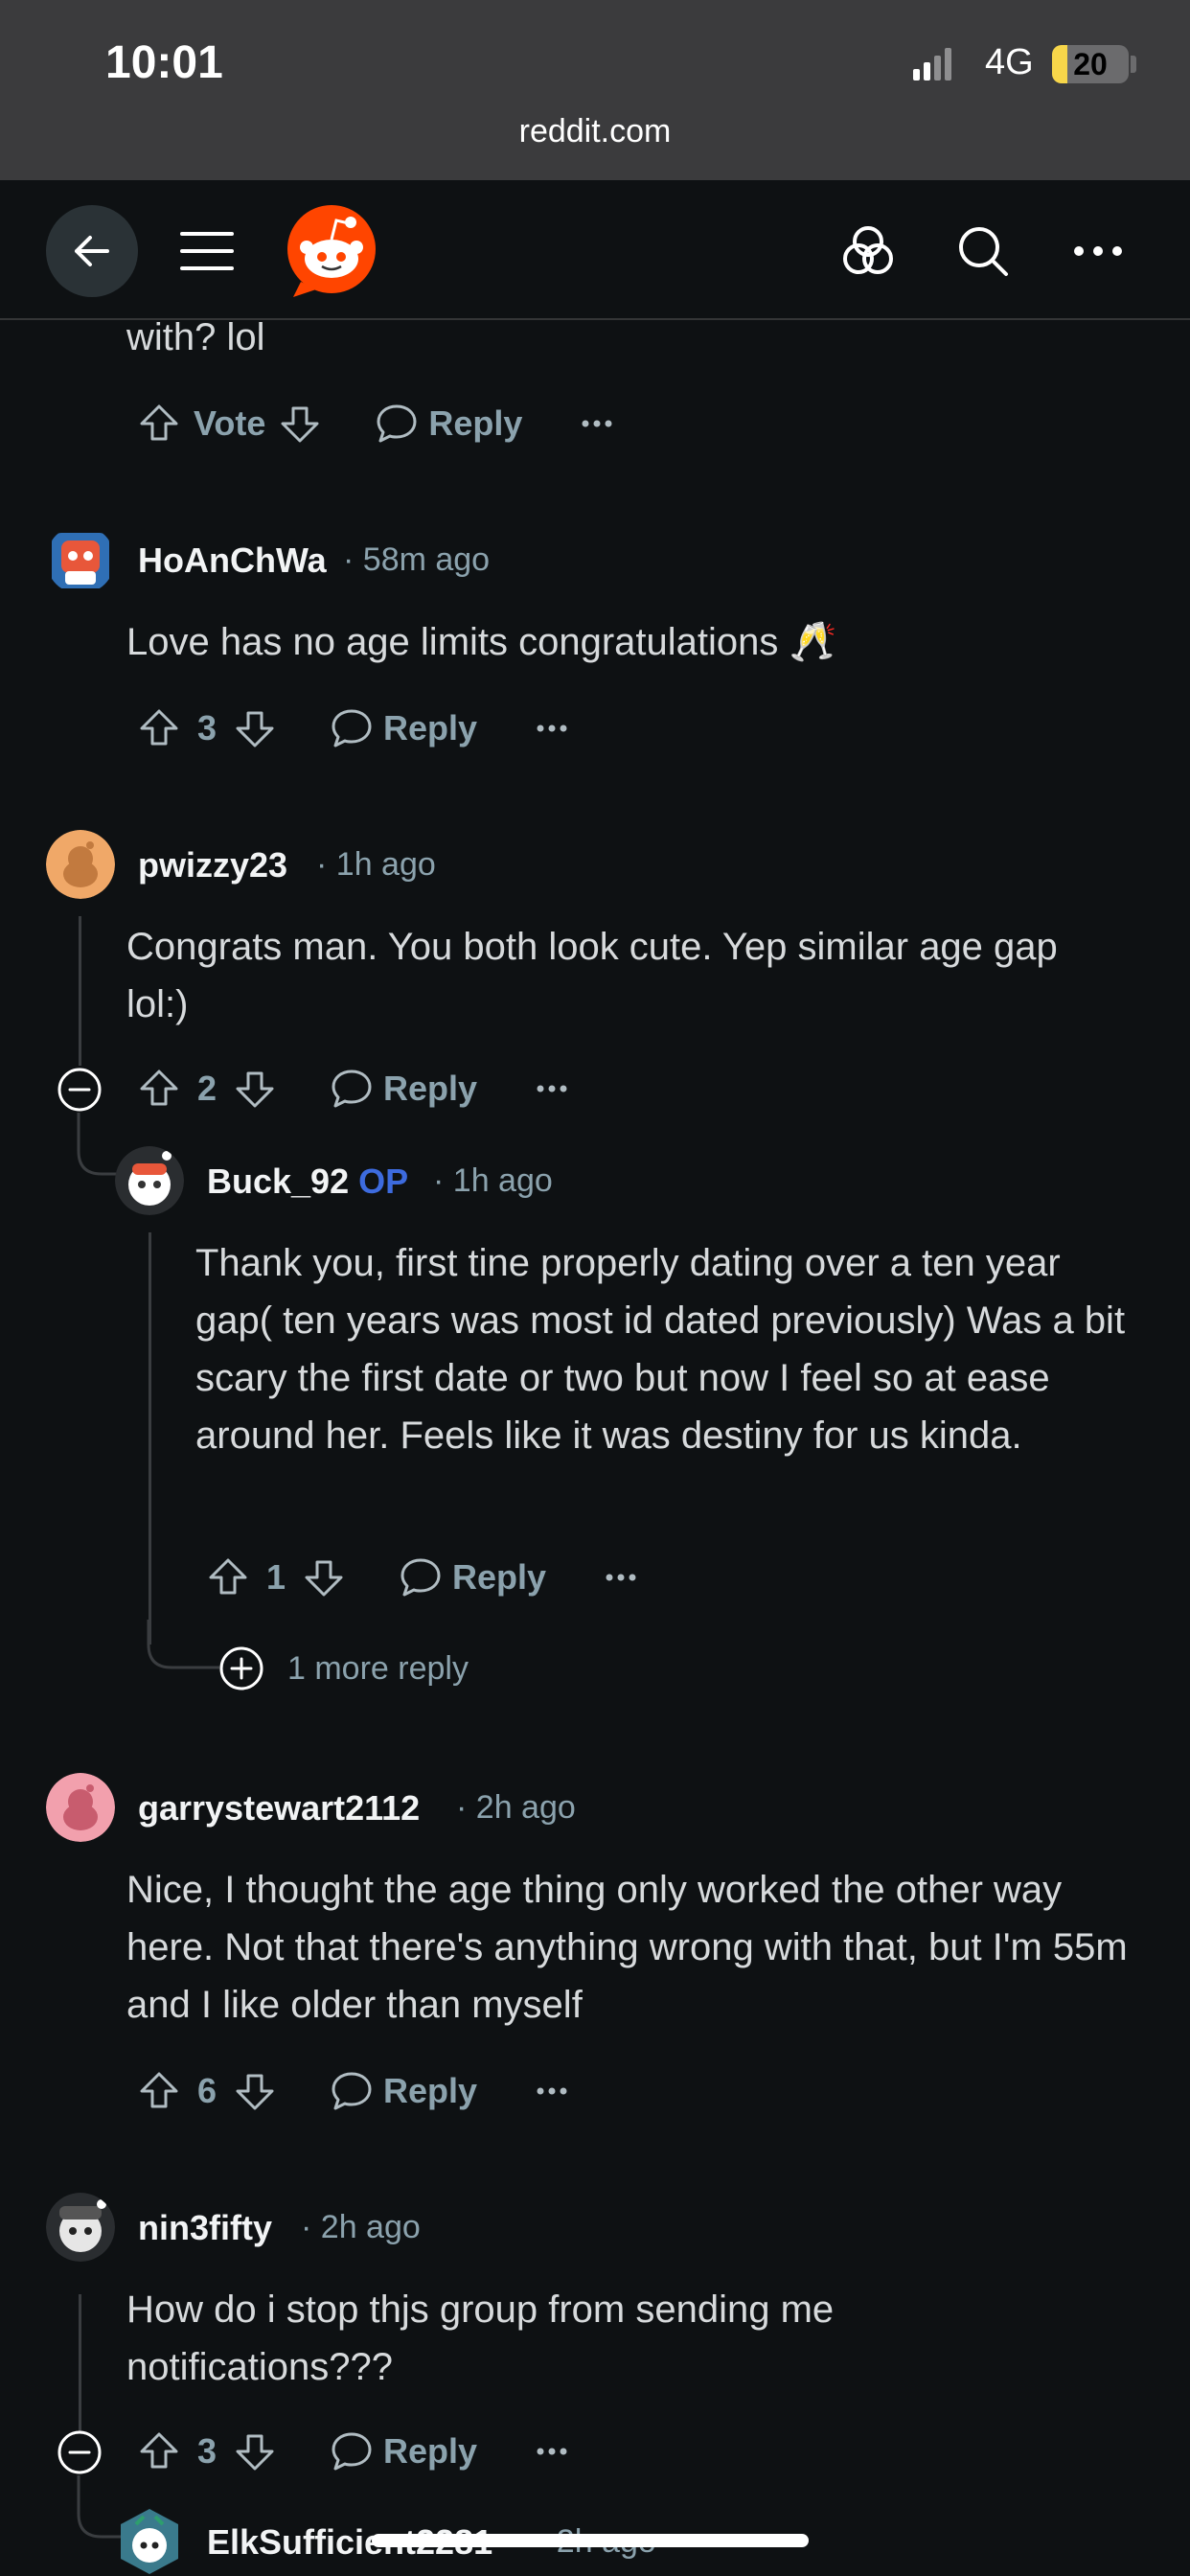  I want to click on menu-button, so click(207, 251).